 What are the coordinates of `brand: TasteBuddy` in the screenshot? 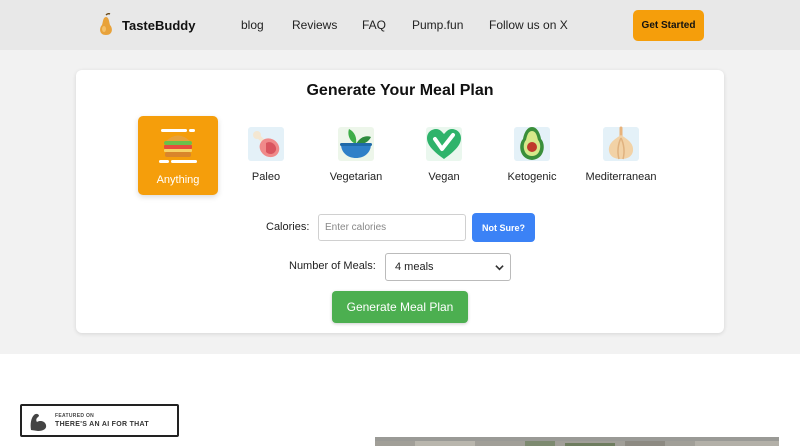 It's located at (146, 25).